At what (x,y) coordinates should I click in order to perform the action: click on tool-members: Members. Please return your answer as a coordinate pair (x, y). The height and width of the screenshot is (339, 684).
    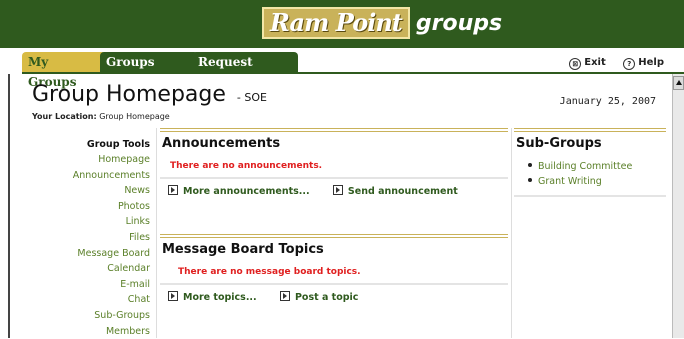
    Looking at the image, I should click on (86, 331).